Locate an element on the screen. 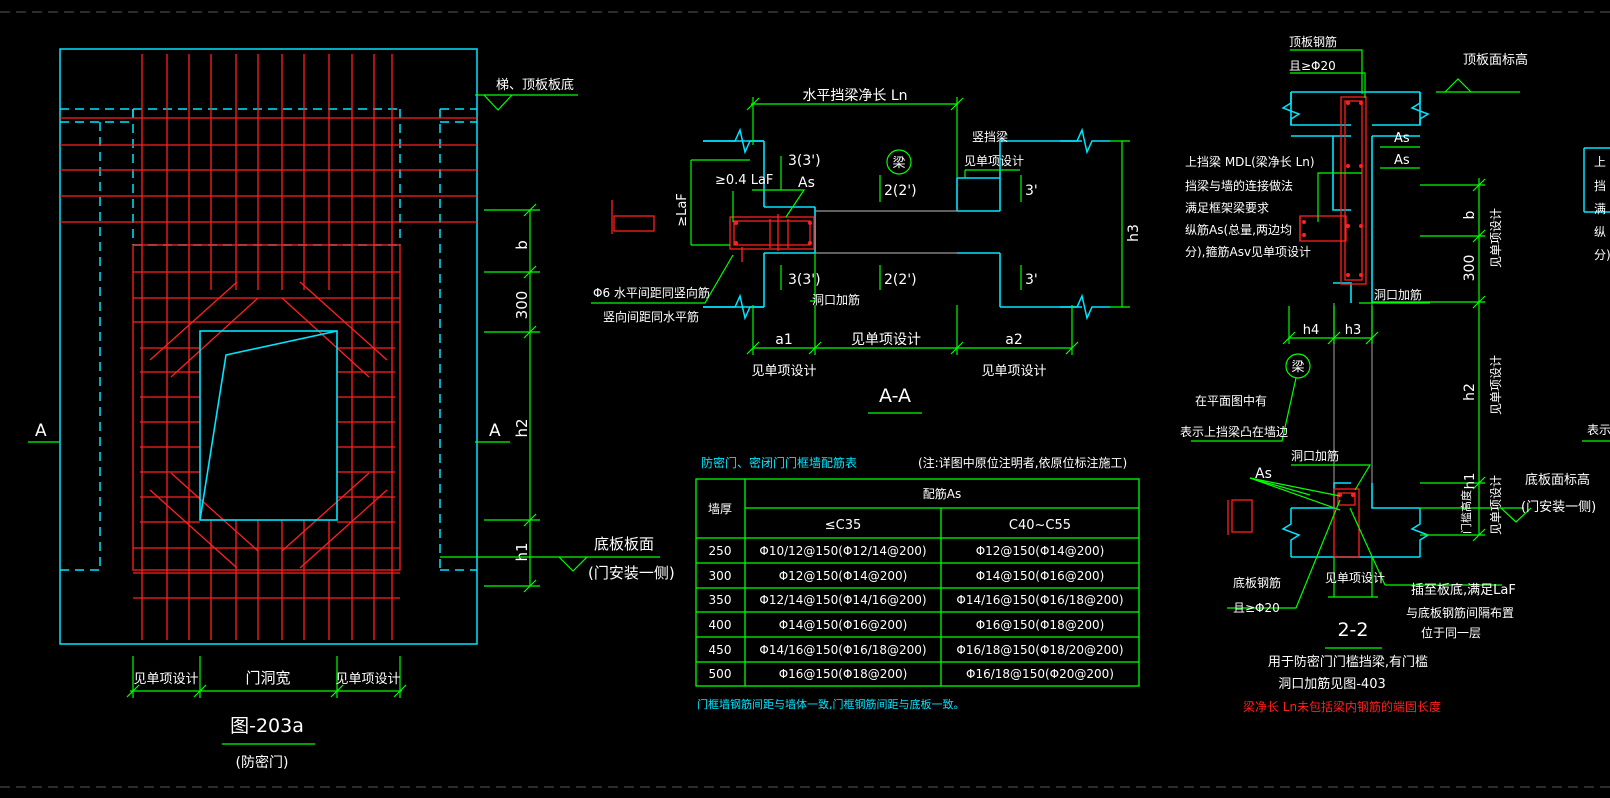 The image size is (1610, 798). s22-bot-steel-1: 底板钢筋 is located at coordinates (1257, 582).